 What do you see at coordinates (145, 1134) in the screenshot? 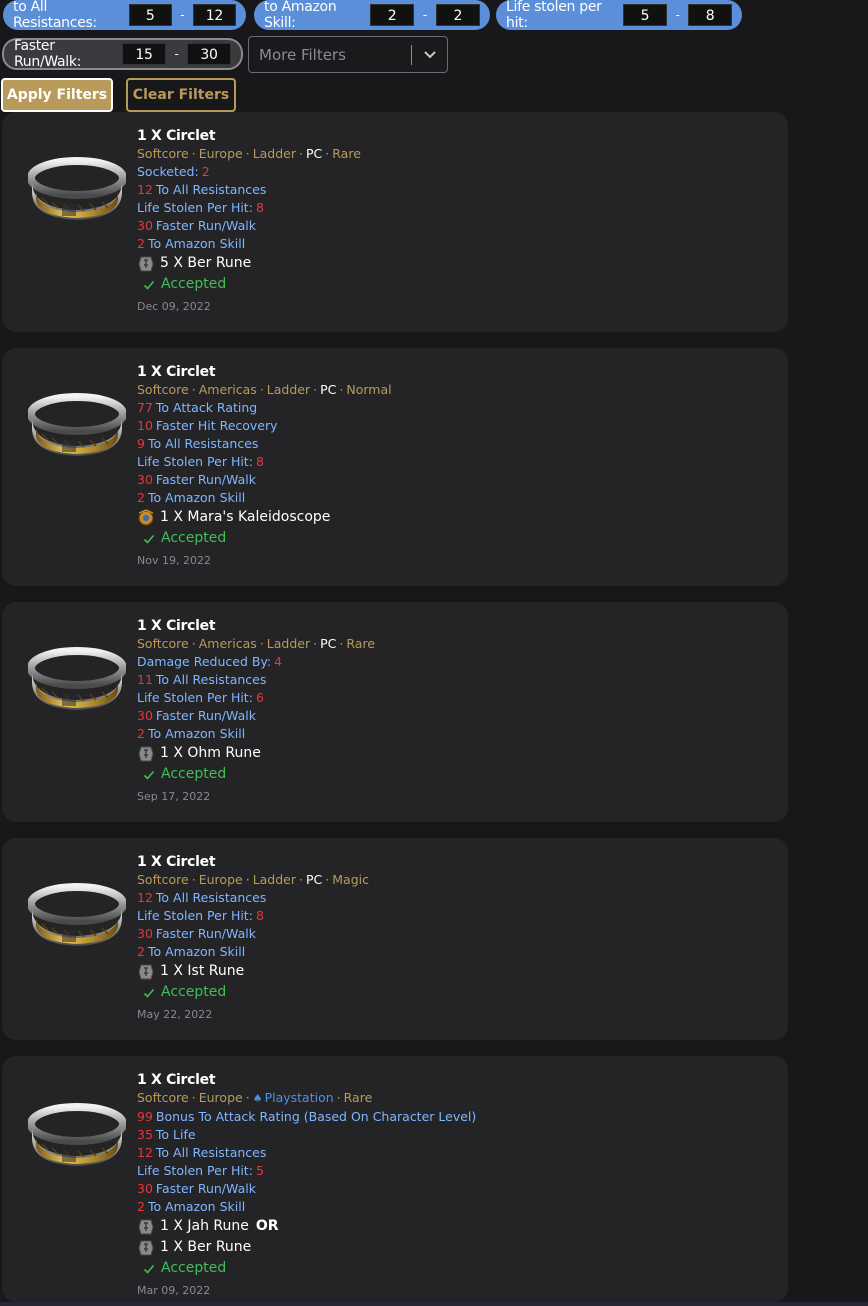
I see `stat-value: 35` at bounding box center [145, 1134].